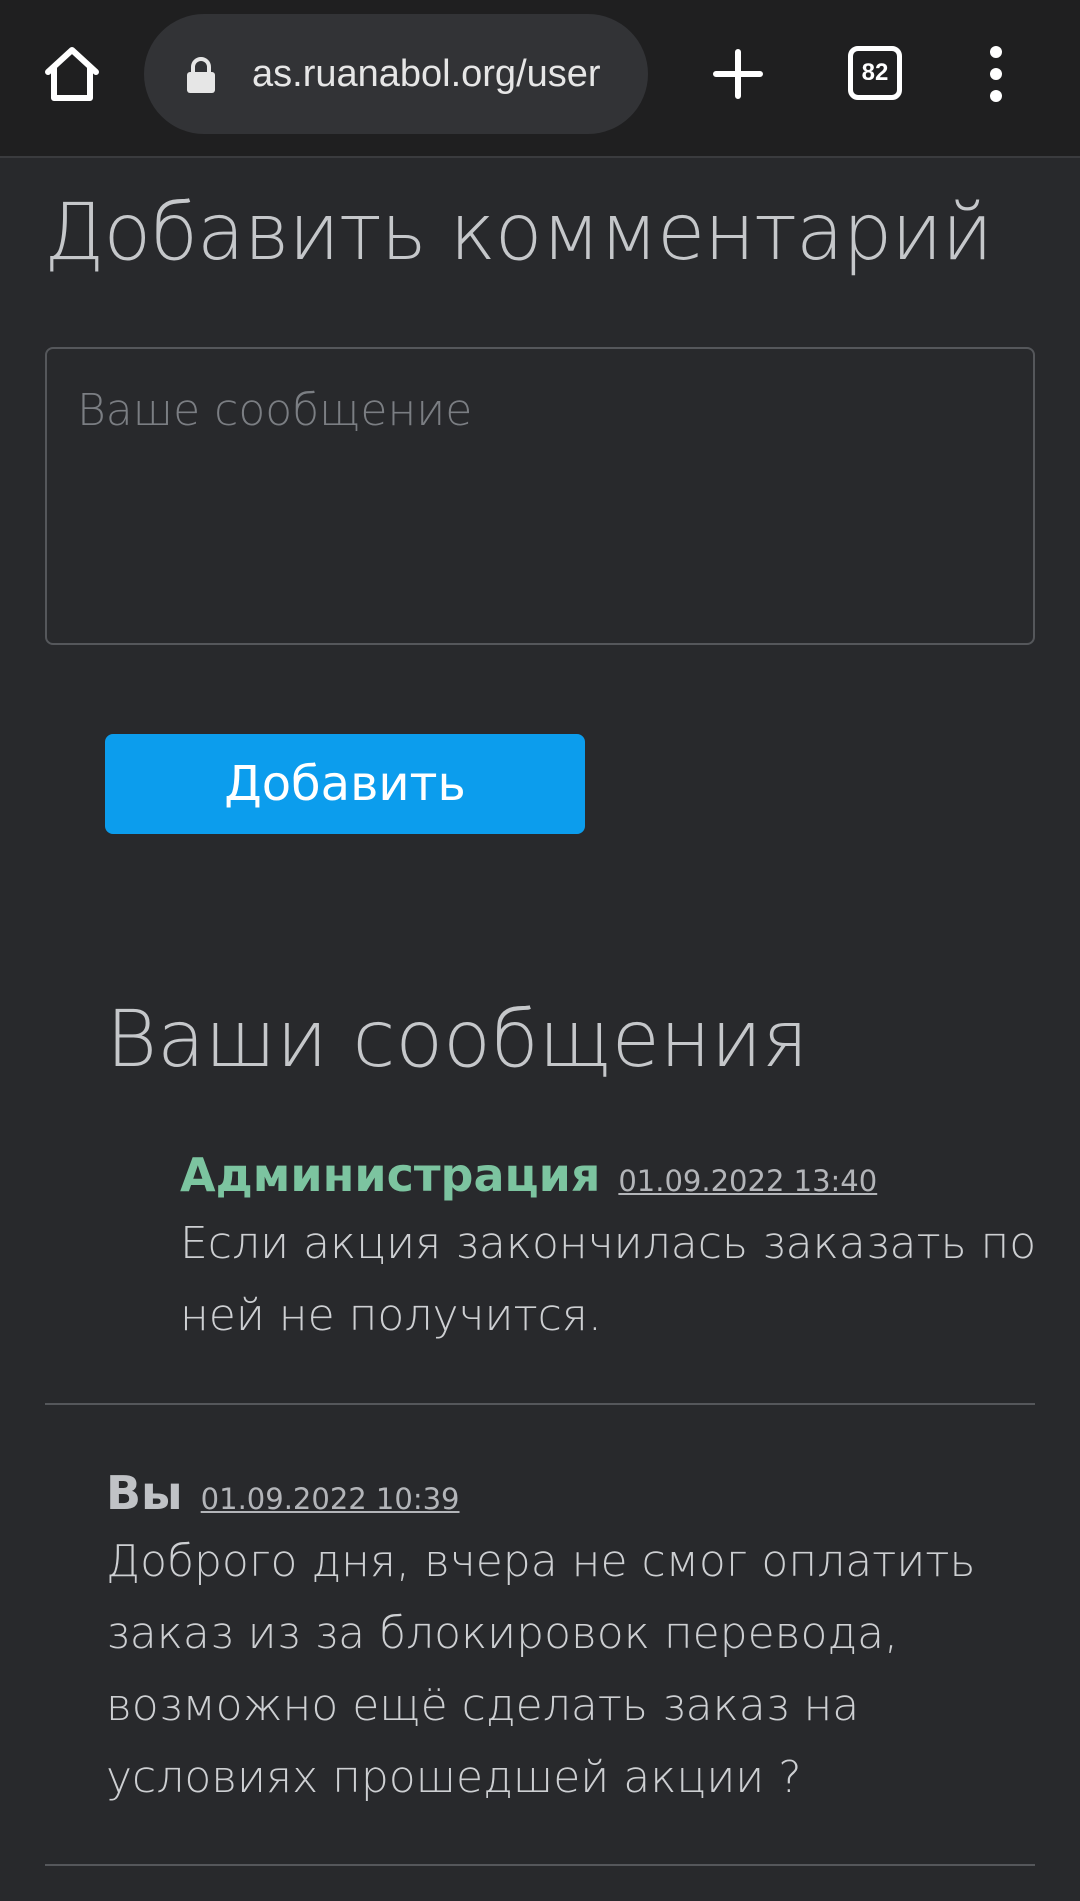 The width and height of the screenshot is (1080, 1901). Describe the element at coordinates (201, 75) in the screenshot. I see `lock-icon` at that location.